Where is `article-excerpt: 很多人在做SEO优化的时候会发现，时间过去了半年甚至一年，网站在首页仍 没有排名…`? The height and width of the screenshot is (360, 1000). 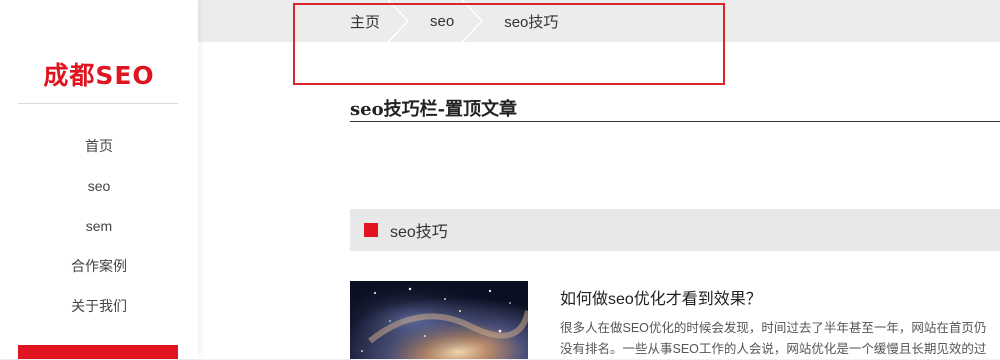
article-excerpt: 很多人在做SEO优化的时候会发现，时间过去了半年甚至一年，网站在首页仍 没有排名… is located at coordinates (780, 339).